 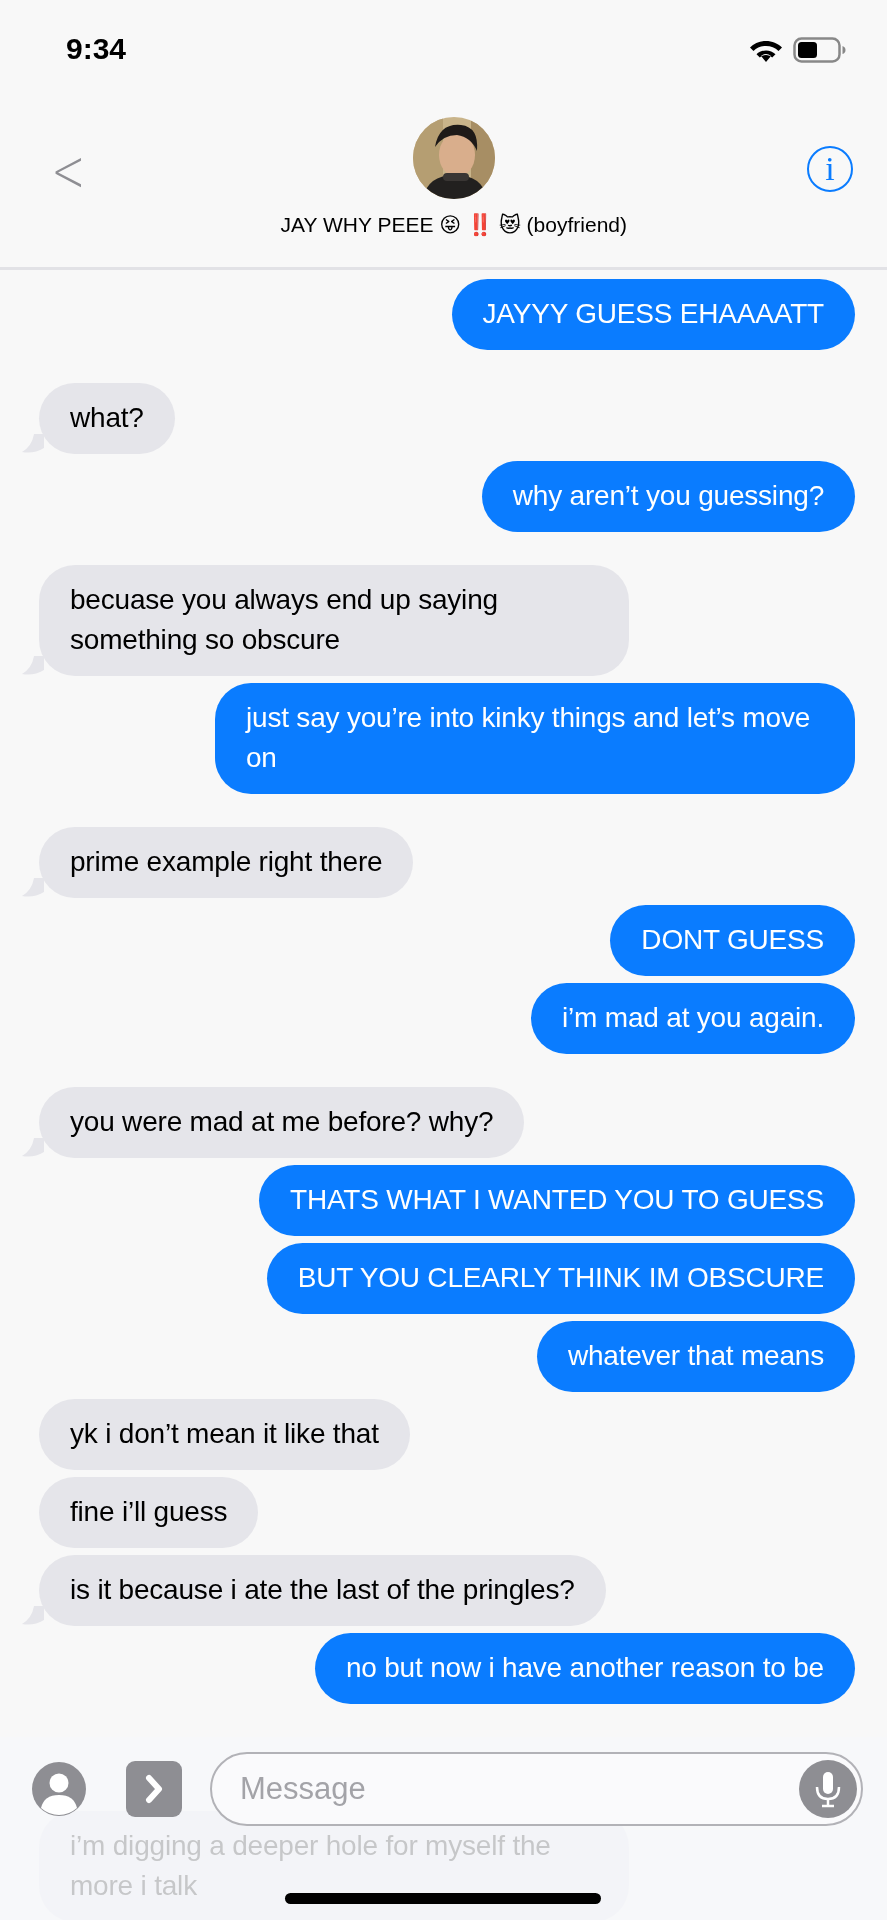 What do you see at coordinates (96, 49) in the screenshot?
I see `status-time: 9:34` at bounding box center [96, 49].